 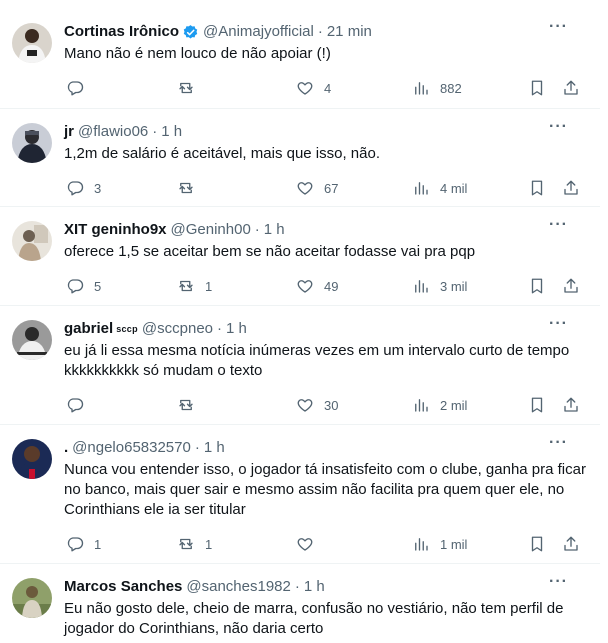 What do you see at coordinates (328, 544) in the screenshot?
I see `tweet-actions: 1 1 1 mil` at bounding box center [328, 544].